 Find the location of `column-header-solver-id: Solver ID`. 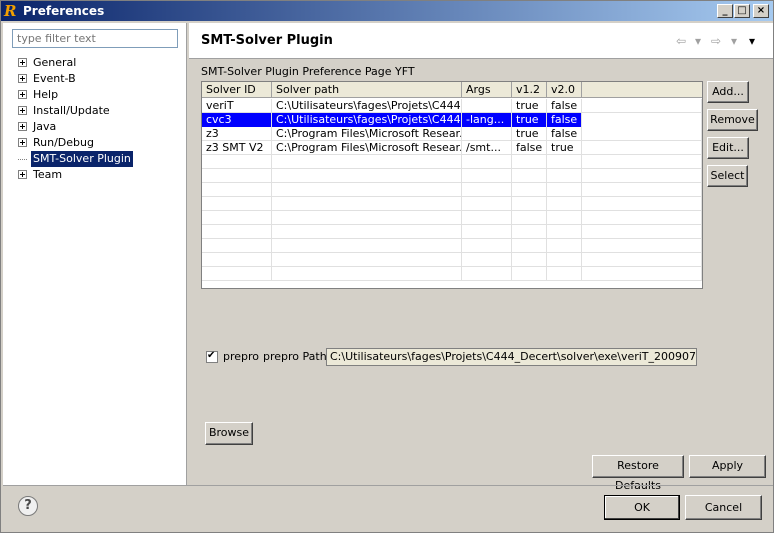

column-header-solver-id: Solver ID is located at coordinates (237, 90).